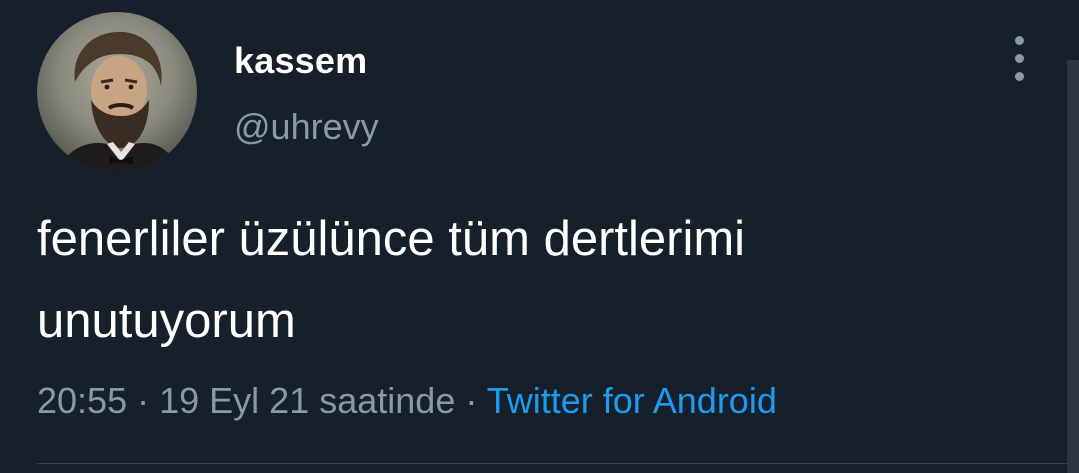  I want to click on tweet-time: 20:55, so click(82, 400).